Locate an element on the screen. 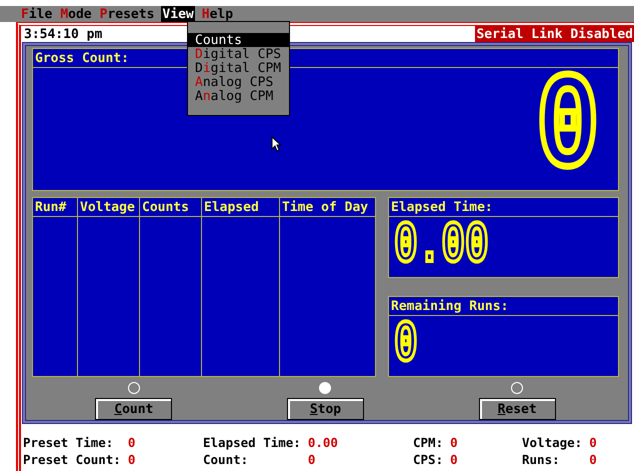 The height and width of the screenshot is (471, 634). mouse-pointer-icon is located at coordinates (276, 144).